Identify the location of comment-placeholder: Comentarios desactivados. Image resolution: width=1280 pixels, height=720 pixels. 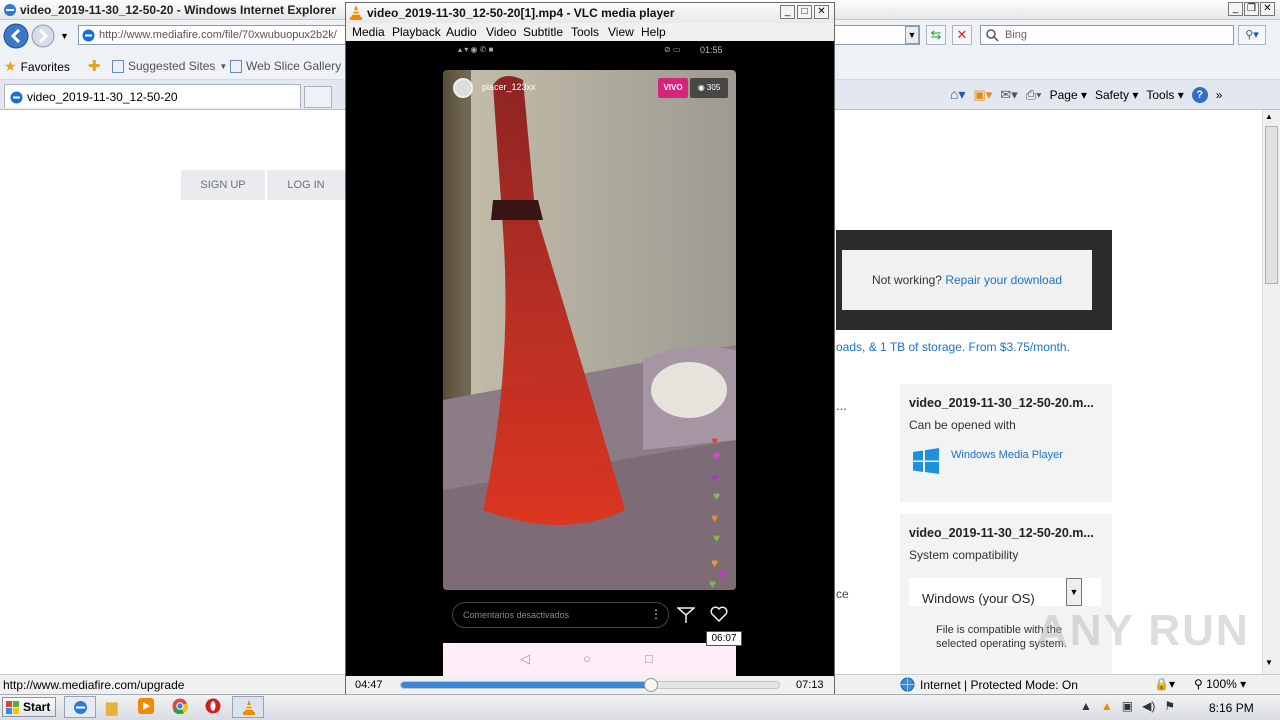
(516, 615).